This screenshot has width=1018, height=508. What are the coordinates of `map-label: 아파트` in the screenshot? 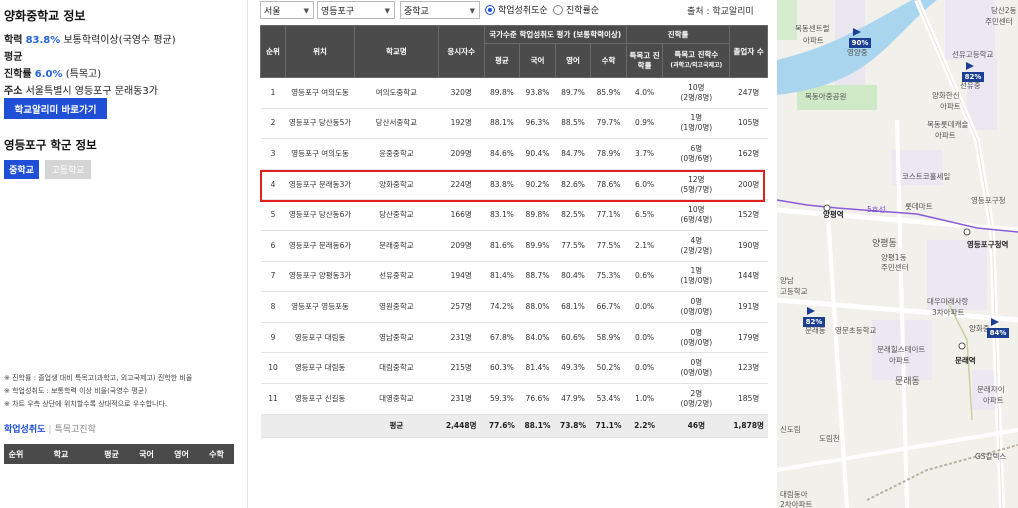 It's located at (950, 106).